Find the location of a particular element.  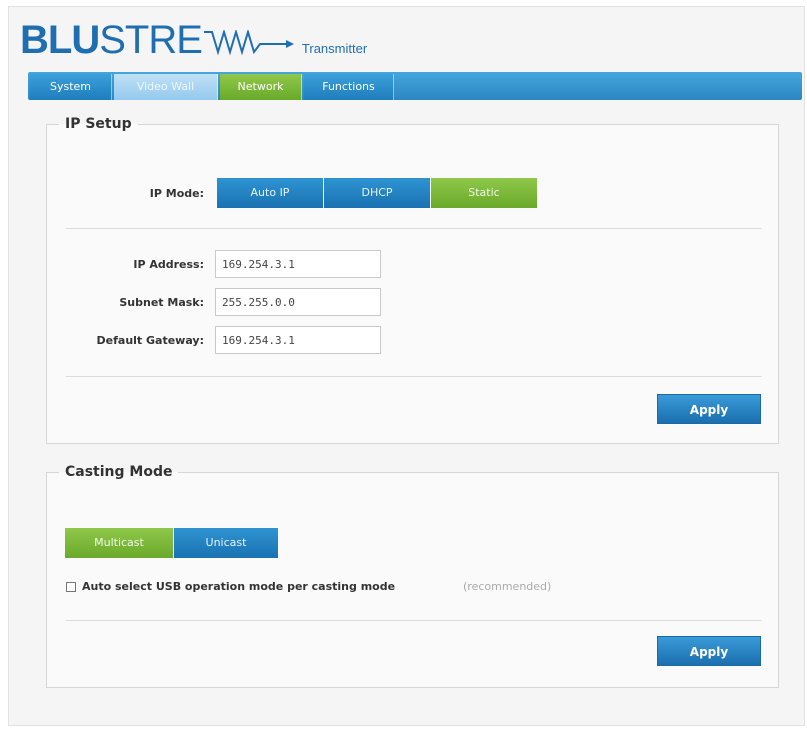

subnet-mask-label: Subnet Mask: is located at coordinates (161, 302).